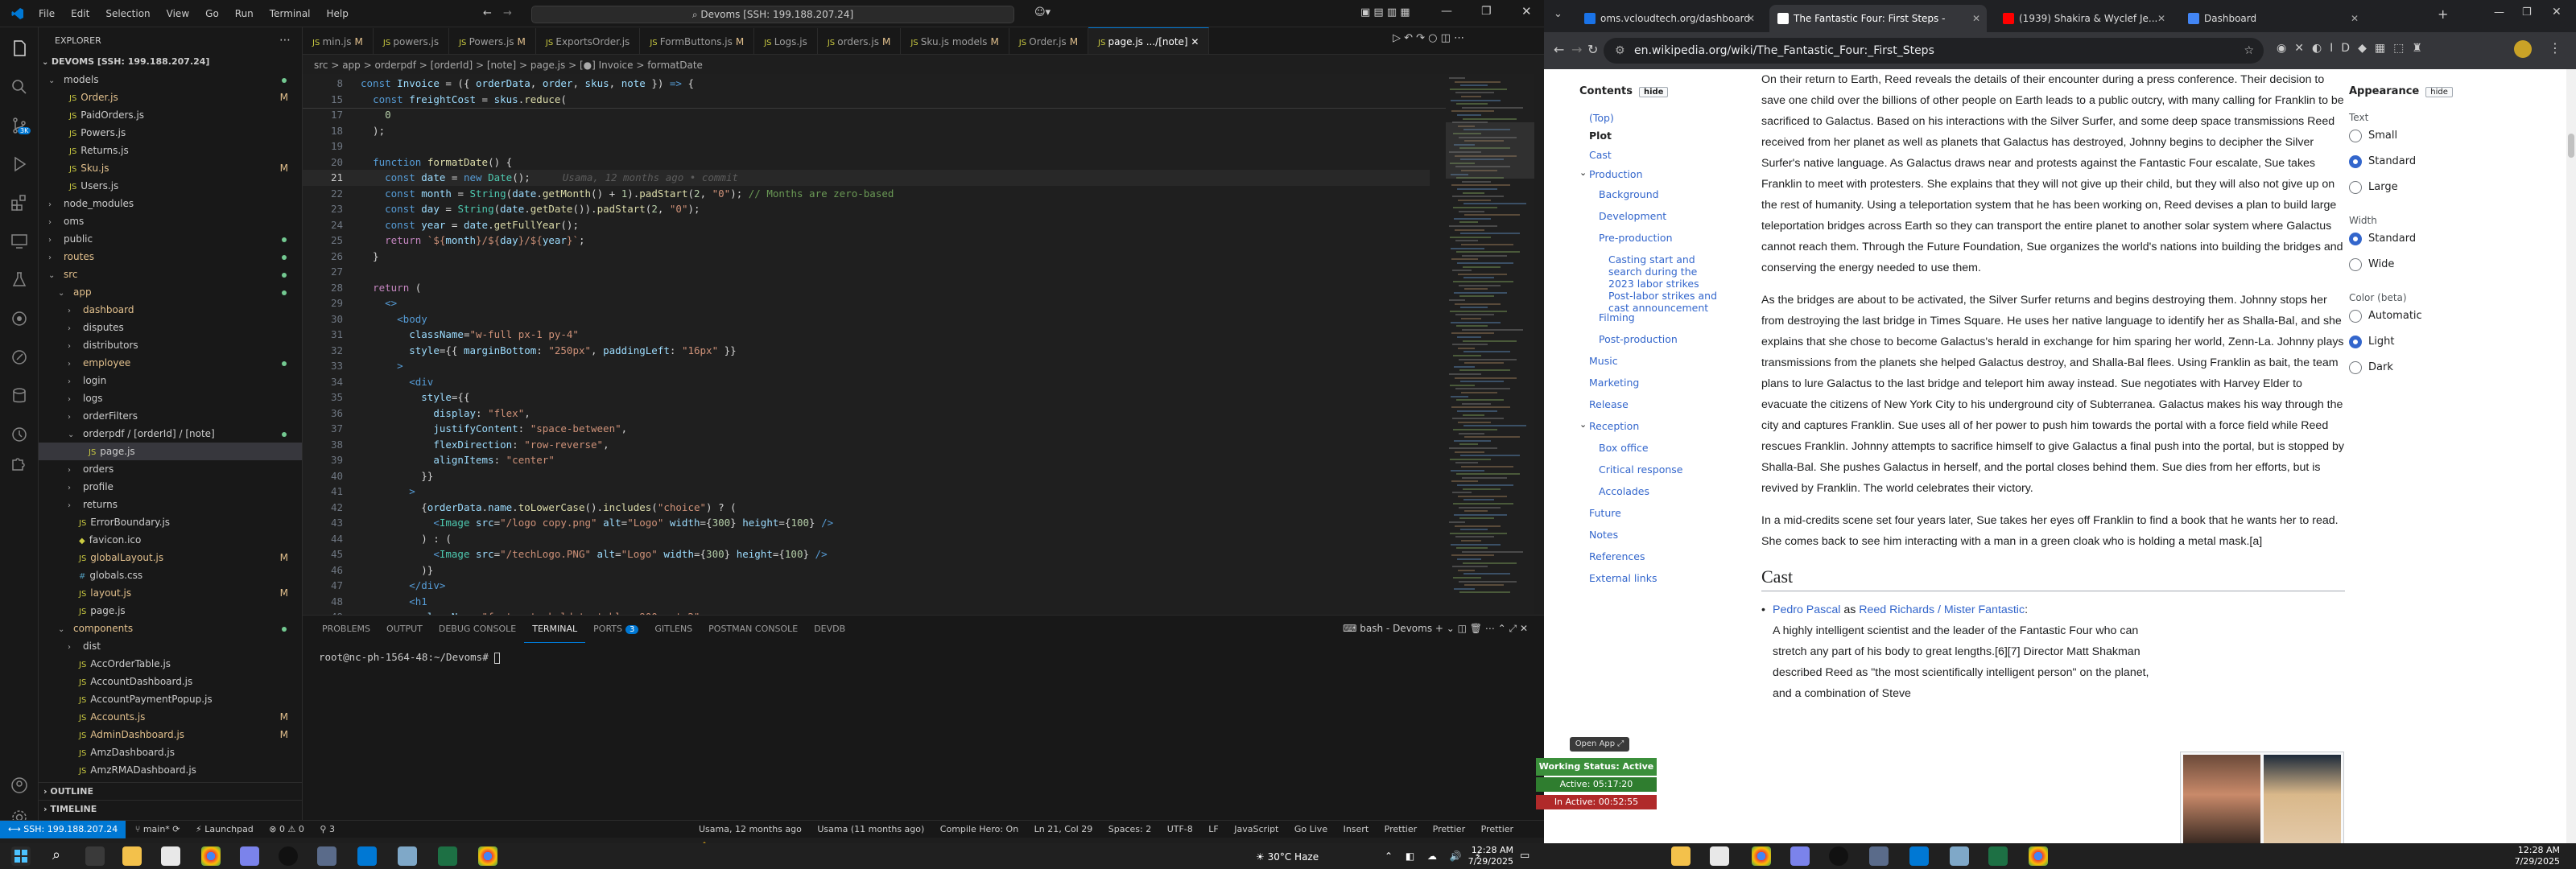  What do you see at coordinates (19, 434) in the screenshot?
I see `timeline-view-icon` at bounding box center [19, 434].